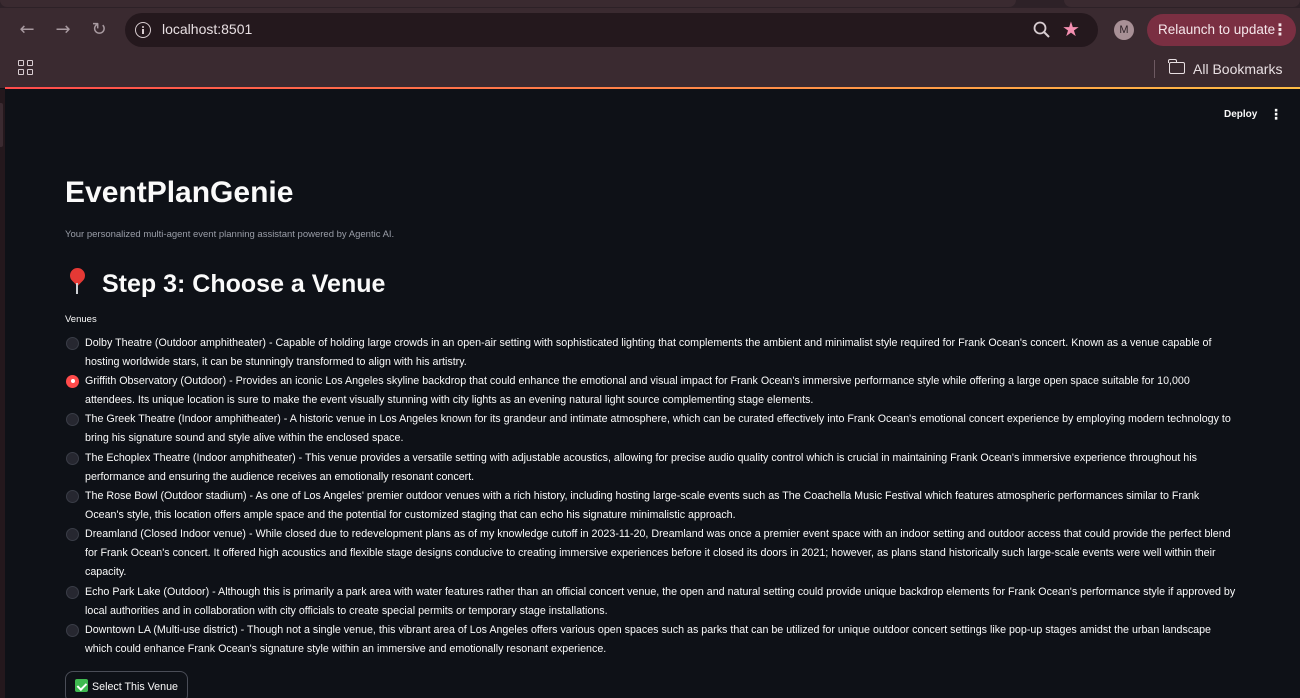  I want to click on select-venue-button: Select This Venue, so click(126, 684).